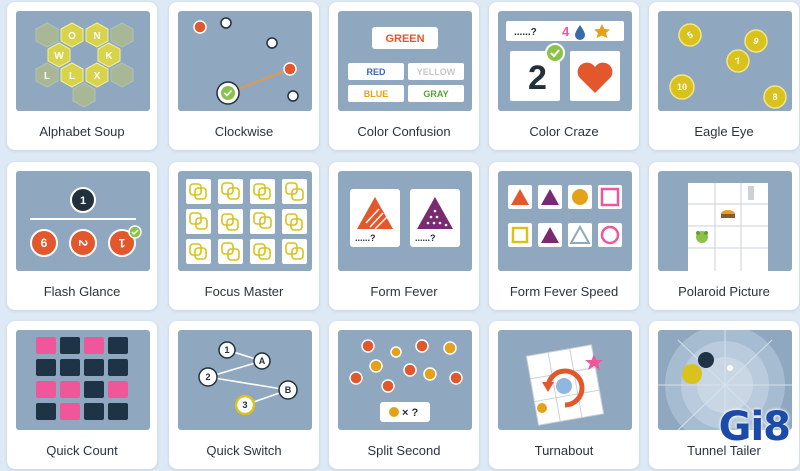 Image resolution: width=800 pixels, height=471 pixels. I want to click on game-card-focus-master: Focus Master, so click(244, 236).